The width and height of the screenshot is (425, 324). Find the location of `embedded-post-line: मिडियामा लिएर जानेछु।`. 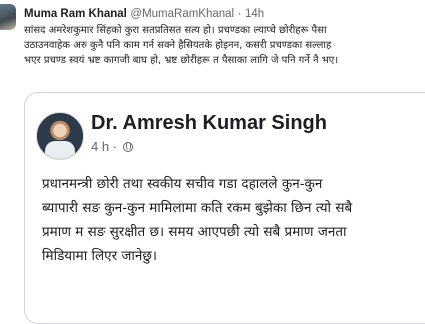

embedded-post-line: मिडियामा लिएर जानेछु। is located at coordinates (99, 256).